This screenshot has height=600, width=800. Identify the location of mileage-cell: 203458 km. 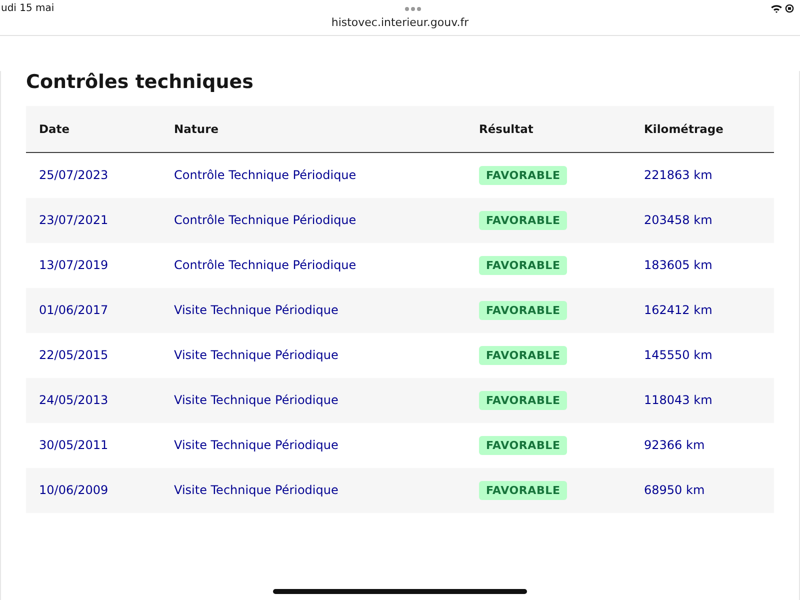
(702, 220).